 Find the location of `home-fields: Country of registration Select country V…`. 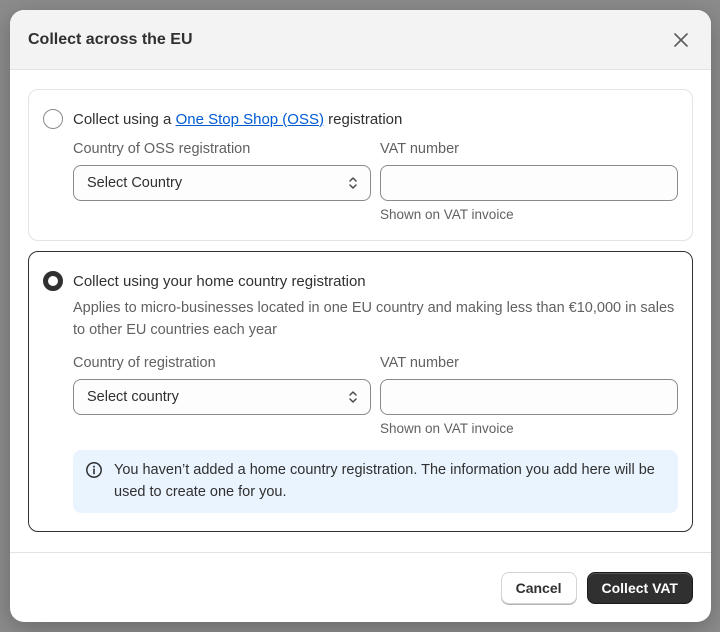

home-fields: Country of registration Select country V… is located at coordinates (375, 393).